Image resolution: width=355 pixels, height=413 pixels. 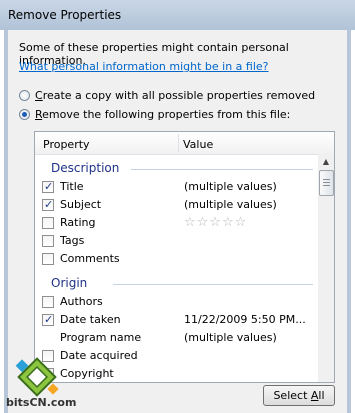 I want to click on property-name: Authors, so click(x=81, y=301).